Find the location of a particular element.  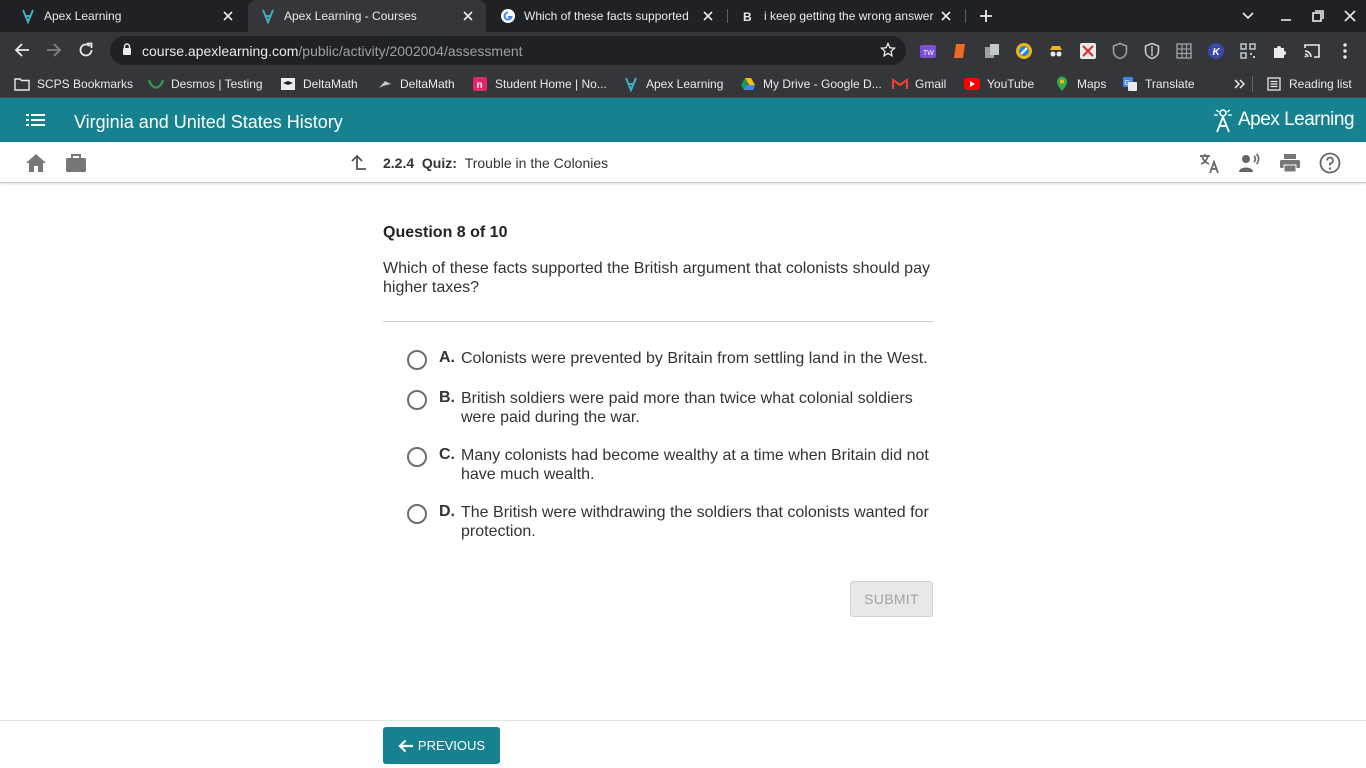

new-tab-icon is located at coordinates (986, 16).